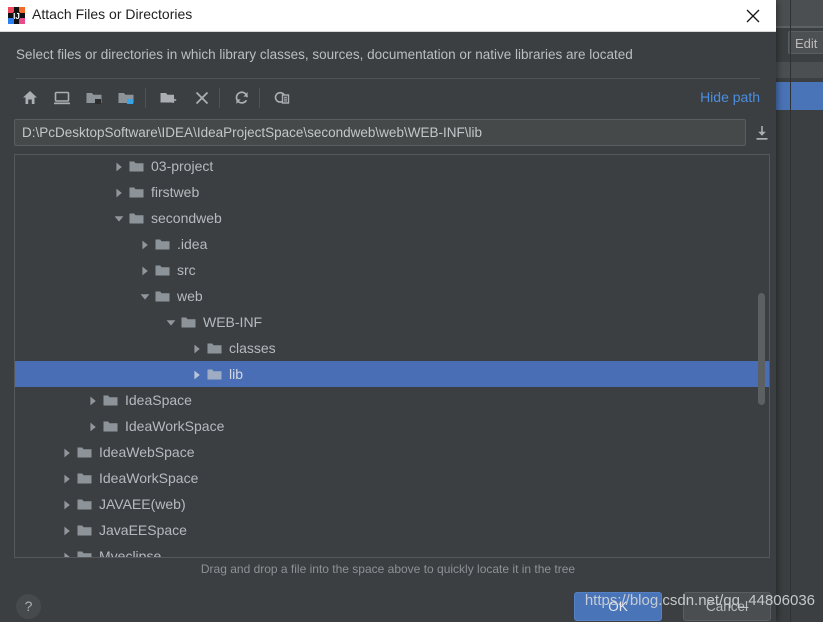  I want to click on new-folder-icon, so click(168, 98).